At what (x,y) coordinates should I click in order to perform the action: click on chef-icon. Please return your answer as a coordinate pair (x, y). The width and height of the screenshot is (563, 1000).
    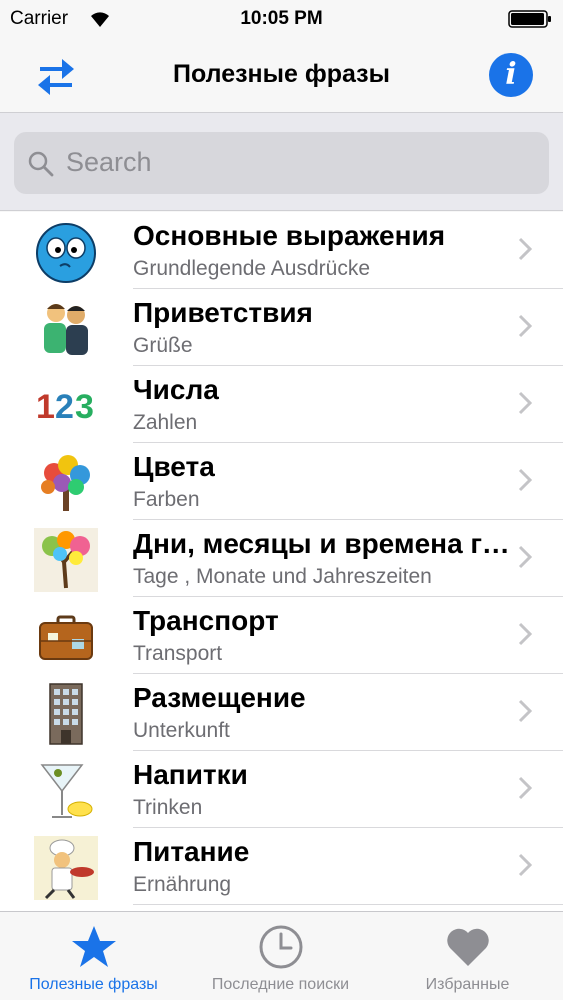
    Looking at the image, I should click on (66, 868).